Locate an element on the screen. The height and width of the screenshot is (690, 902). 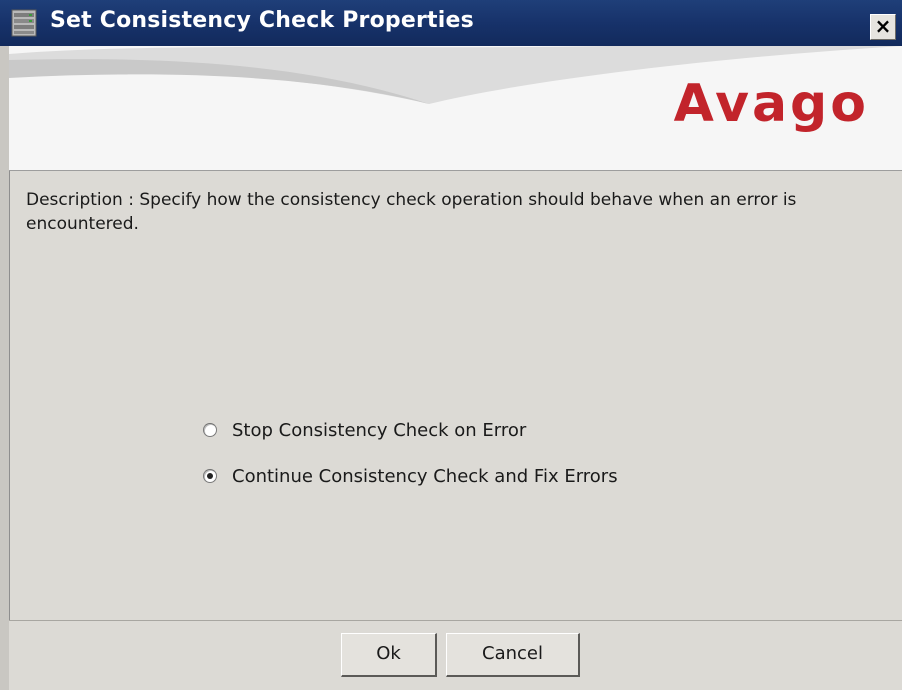
radio-checked-icon is located at coordinates (210, 476).